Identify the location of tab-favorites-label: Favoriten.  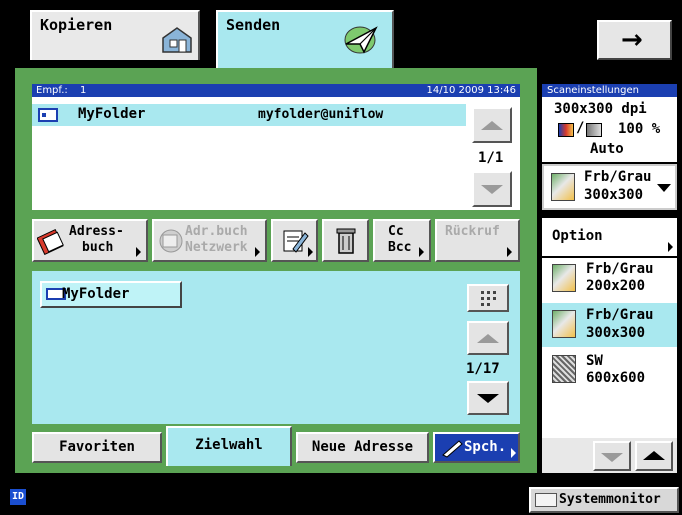
(97, 447).